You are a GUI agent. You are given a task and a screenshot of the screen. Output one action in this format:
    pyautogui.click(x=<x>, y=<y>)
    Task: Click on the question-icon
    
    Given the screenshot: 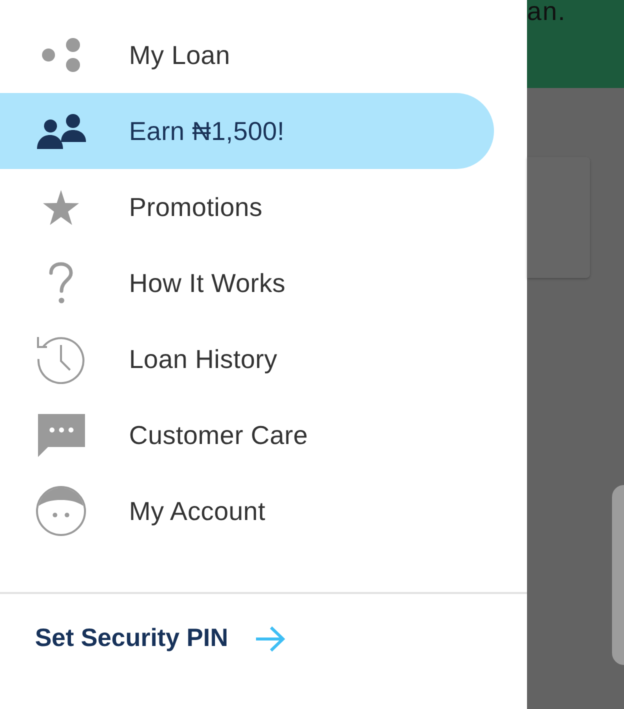 What is the action you would take?
    pyautogui.click(x=61, y=283)
    